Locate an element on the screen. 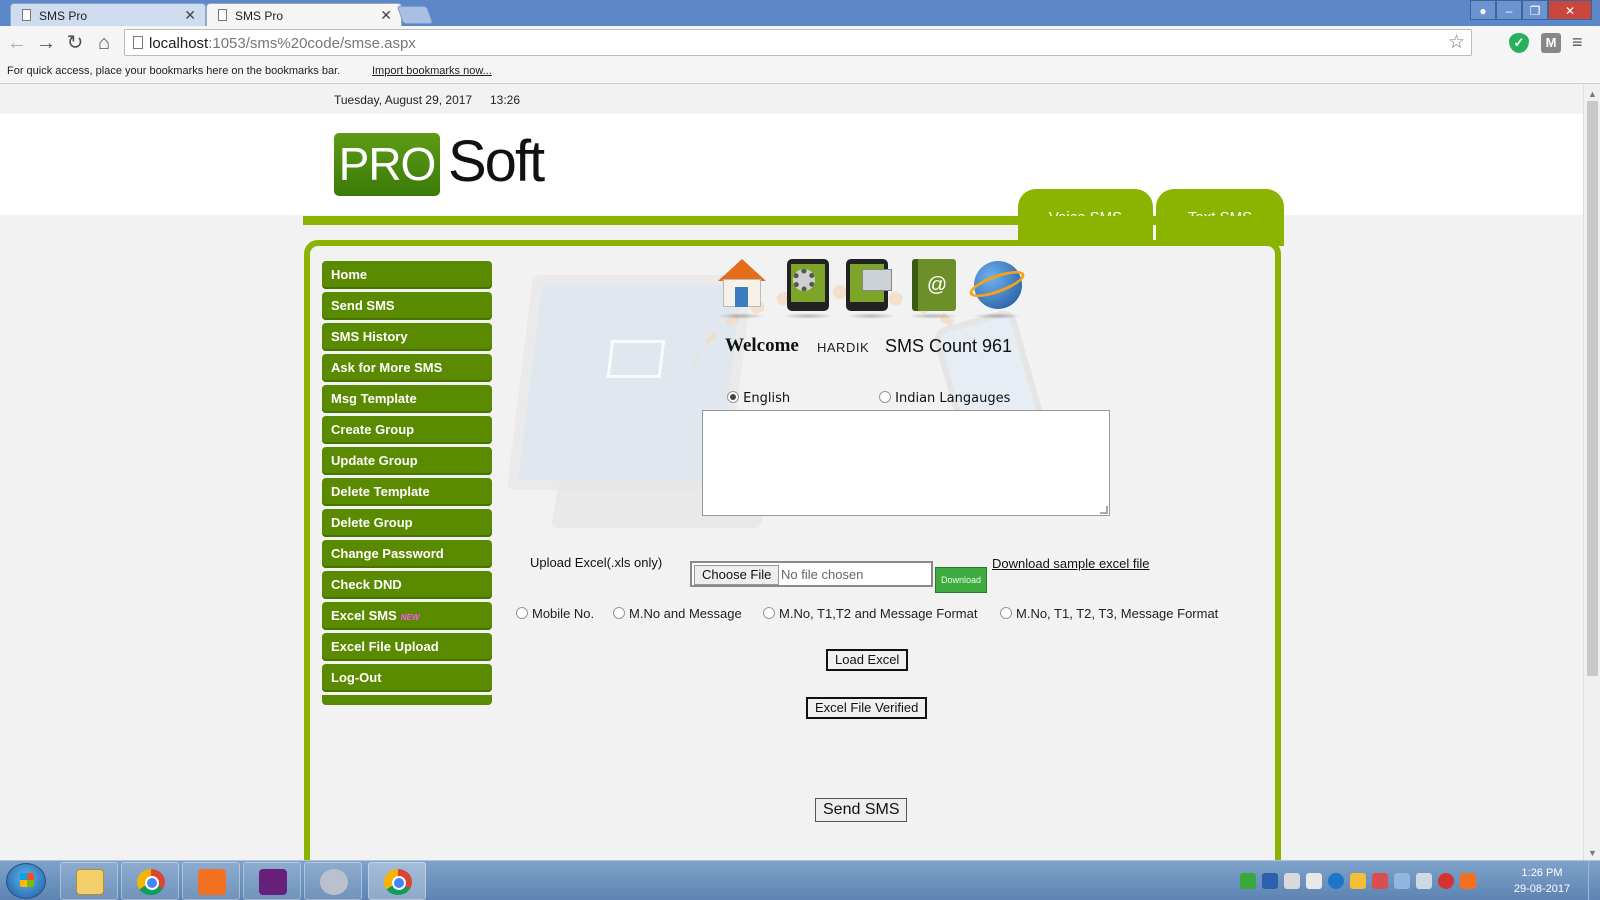 The width and height of the screenshot is (1600, 900). format-mno-message: M.No and Message is located at coordinates (677, 613).